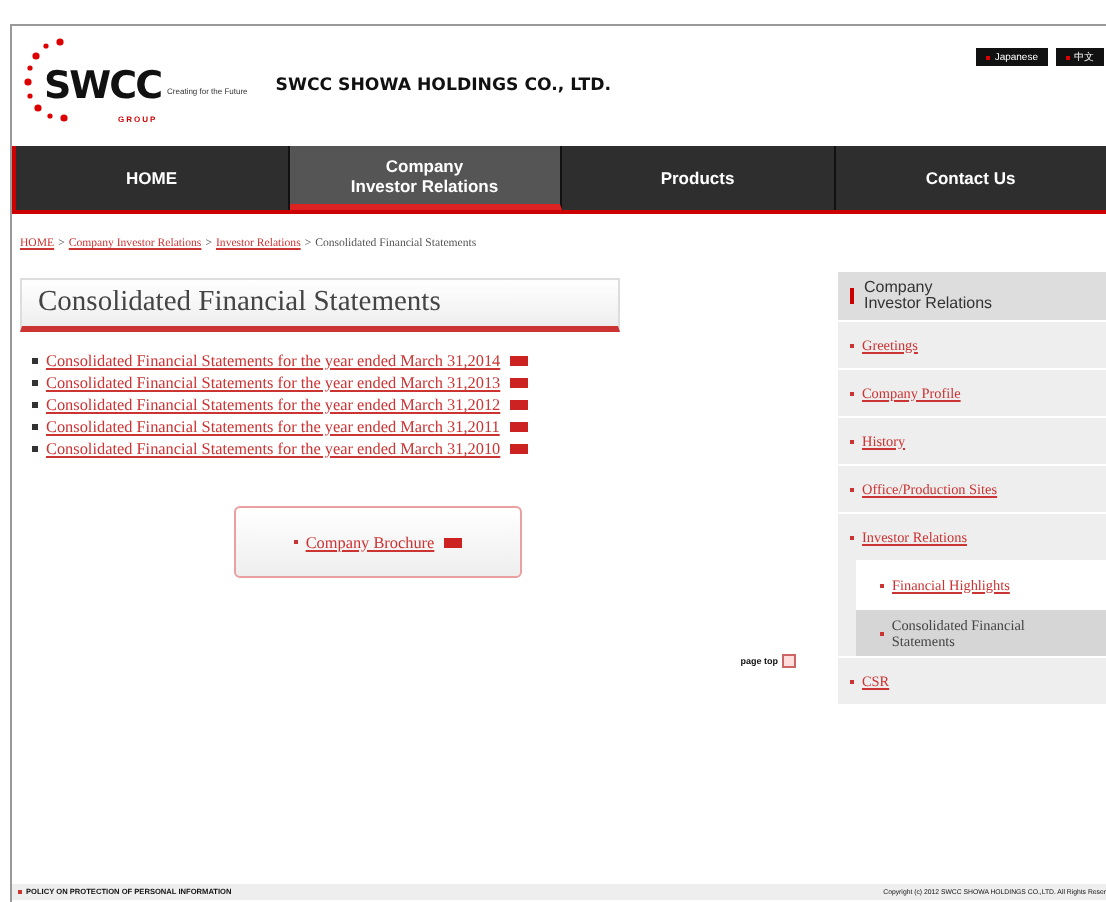  Describe the element at coordinates (273, 405) in the screenshot. I see `document-link: Consolidated Financial Statements for the year ended March 31,2012` at that location.